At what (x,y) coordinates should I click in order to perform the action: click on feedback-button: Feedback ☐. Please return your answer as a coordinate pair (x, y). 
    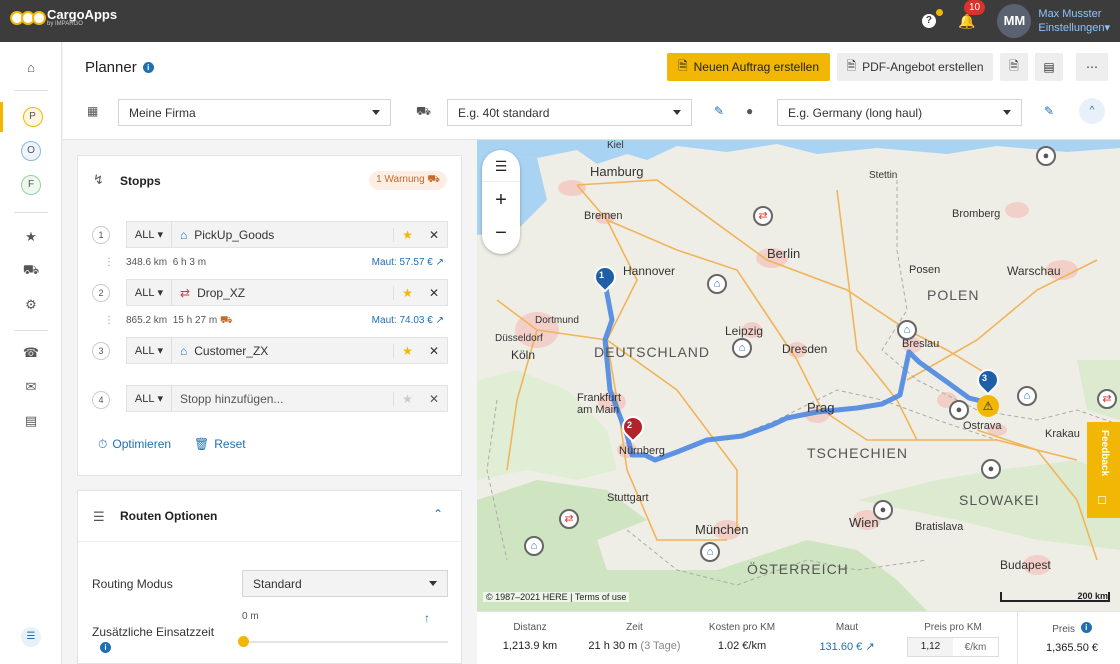
    Looking at the image, I should click on (1103, 470).